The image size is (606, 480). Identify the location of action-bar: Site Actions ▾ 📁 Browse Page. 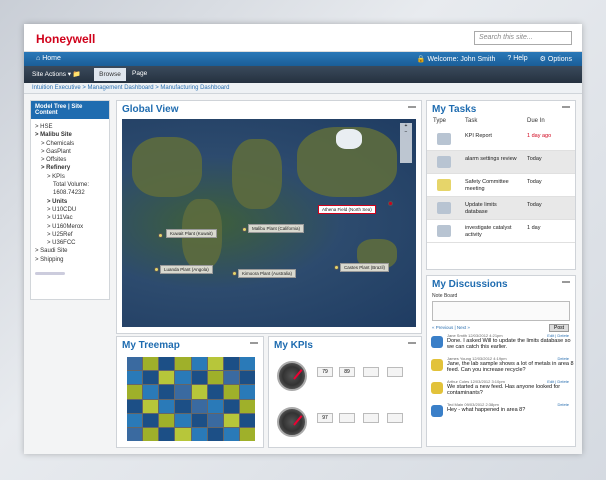
(303, 74).